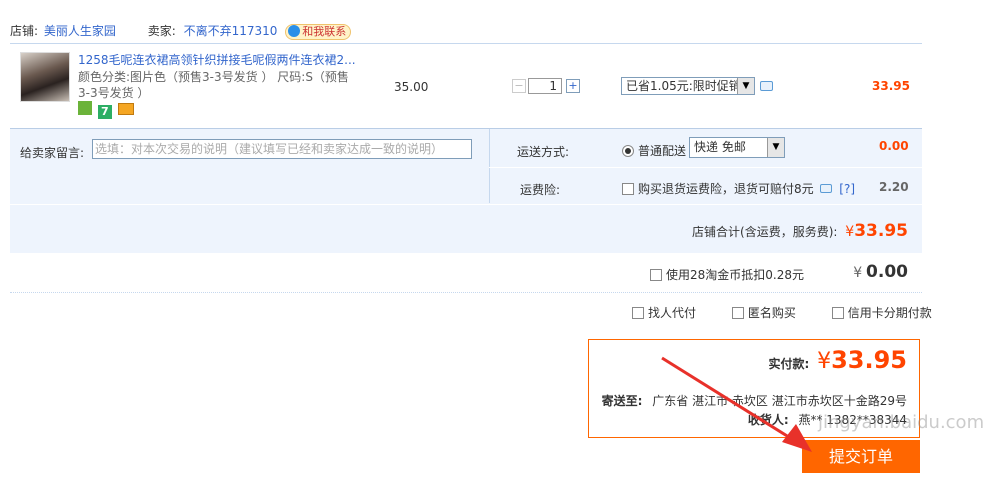 The height and width of the screenshot is (481, 1000). I want to click on chat-bubble-icon, so click(294, 31).